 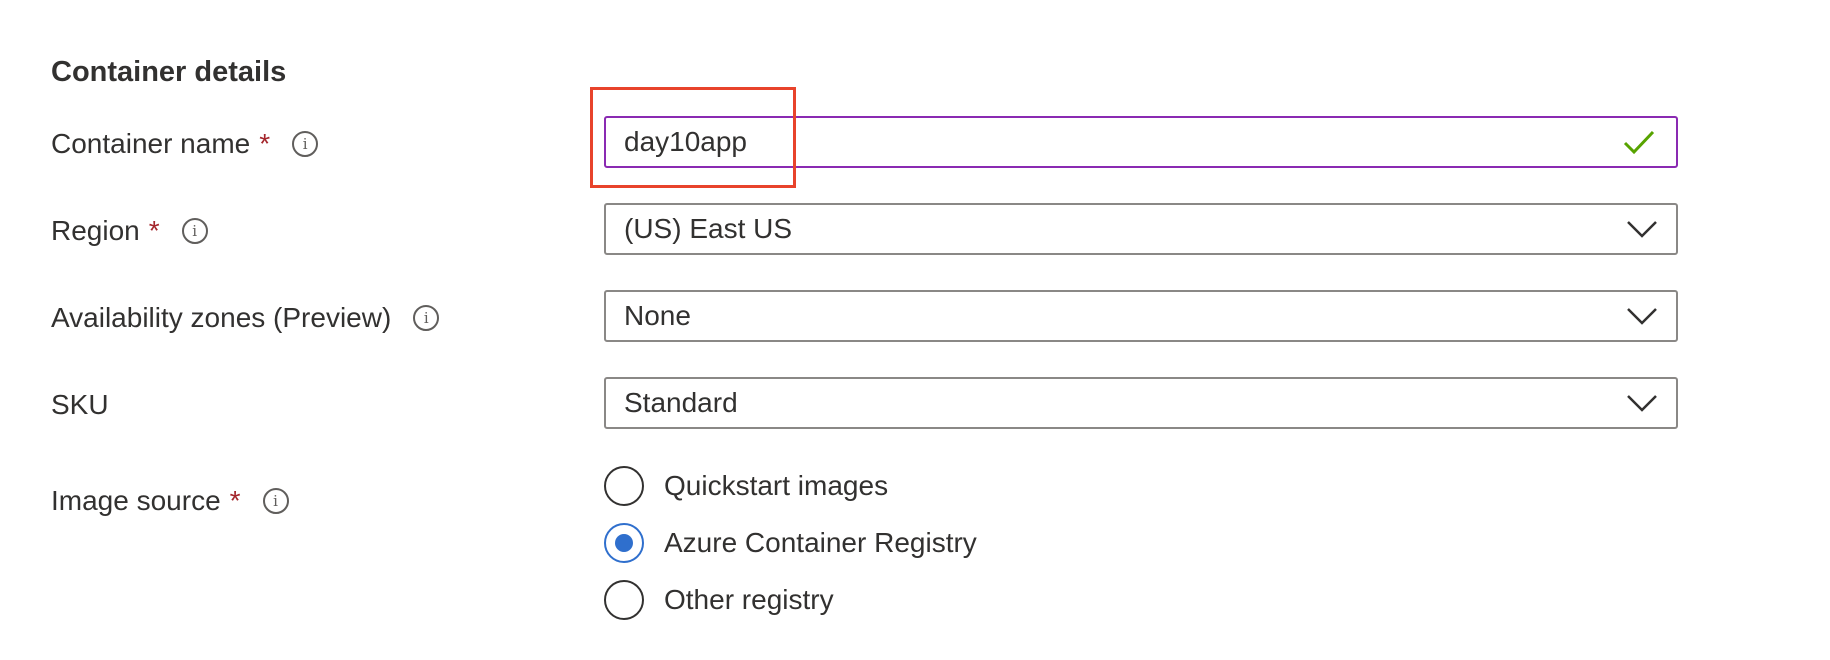 What do you see at coordinates (151, 143) in the screenshot?
I see `container-name-label: Container name` at bounding box center [151, 143].